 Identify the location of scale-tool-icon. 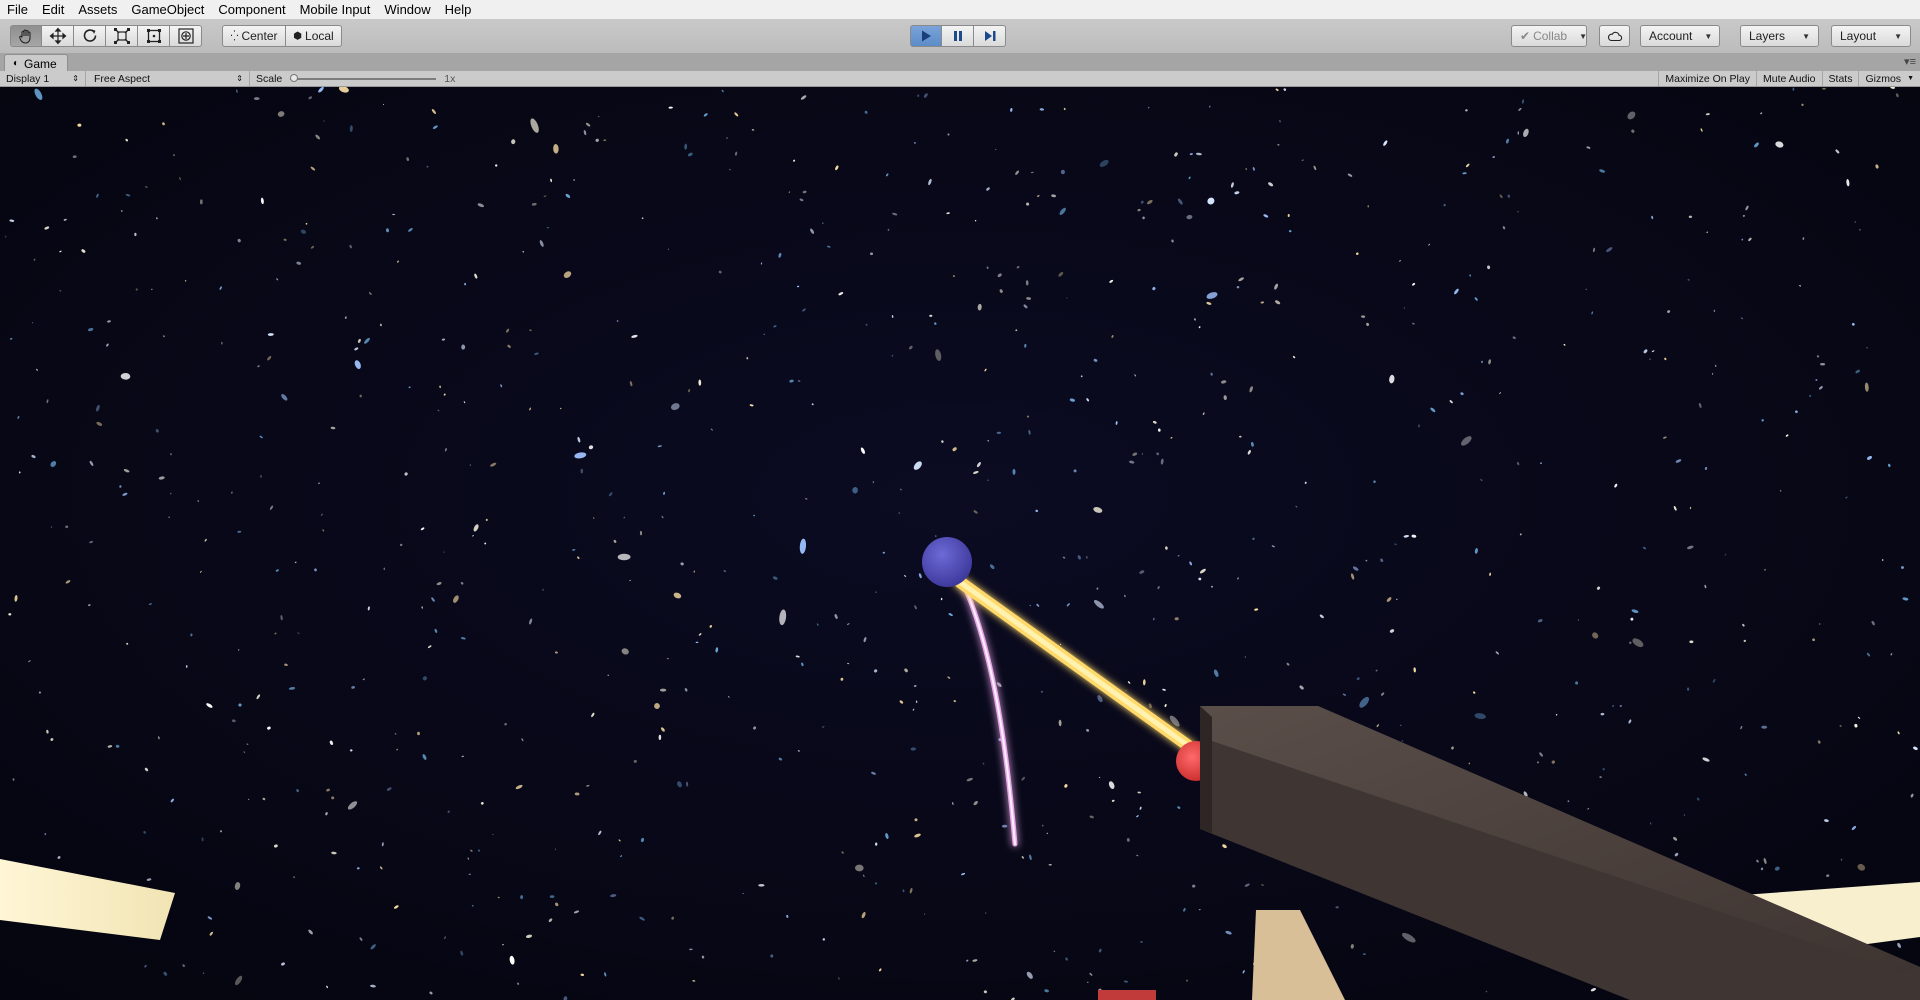
(121, 36).